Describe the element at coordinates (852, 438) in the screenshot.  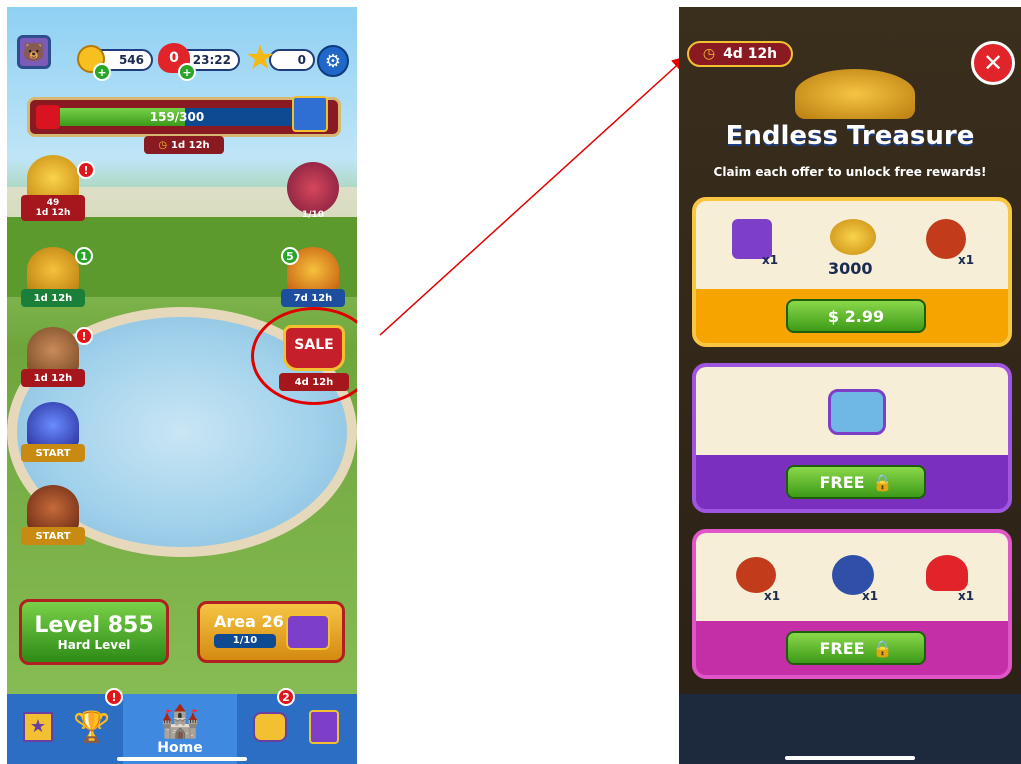
I see `offer-card-free-chest: FREE 🔒` at that location.